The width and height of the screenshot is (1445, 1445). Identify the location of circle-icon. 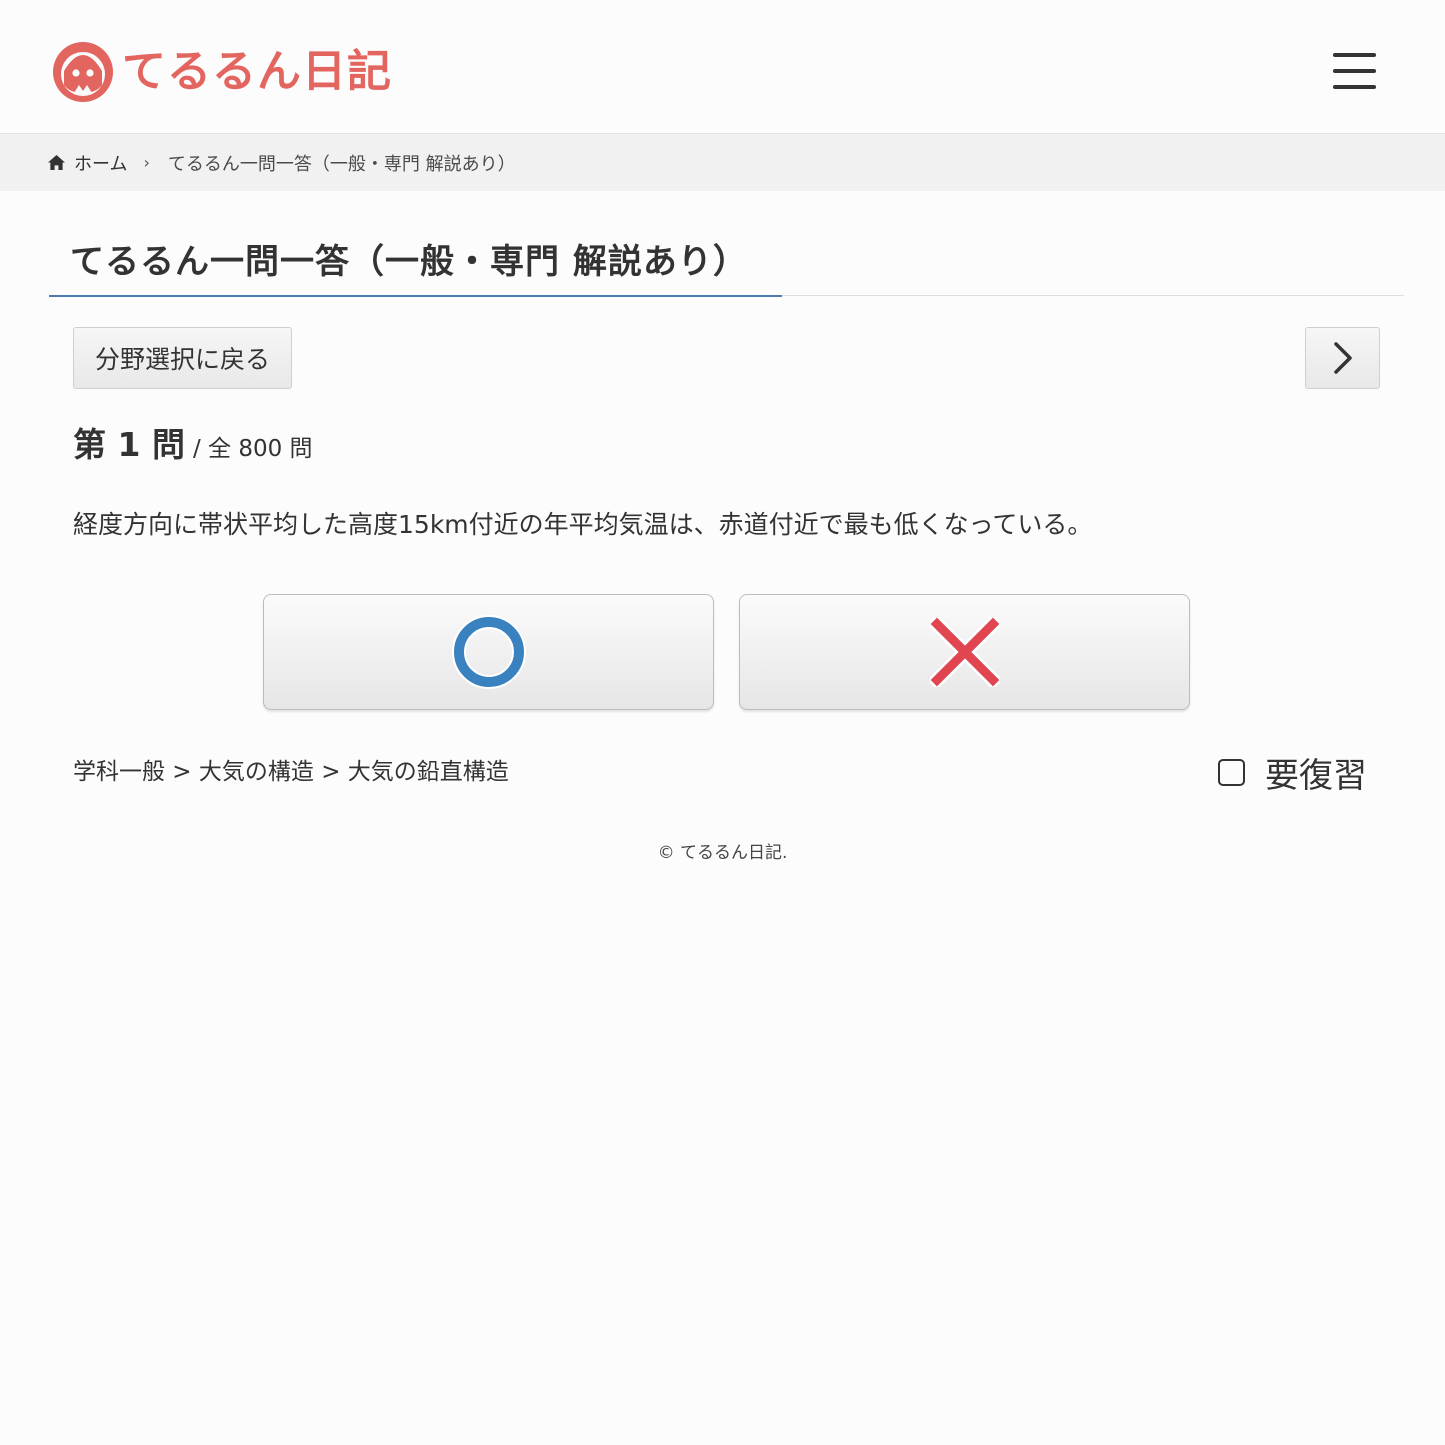
(488, 652).